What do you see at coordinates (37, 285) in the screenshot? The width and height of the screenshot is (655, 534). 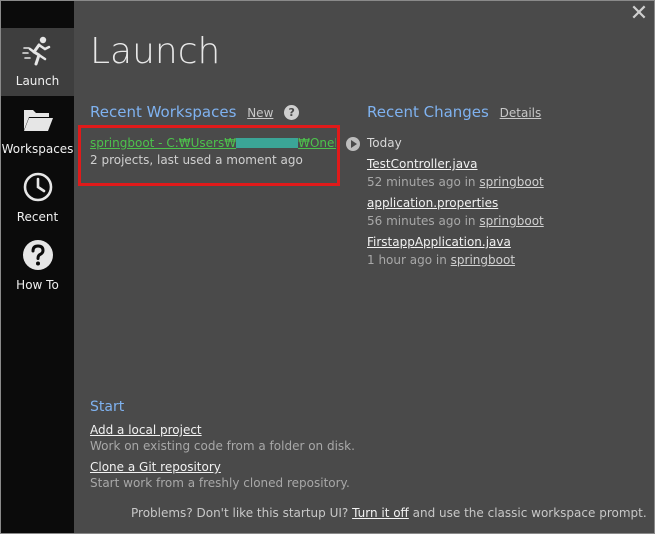 I see `sidebar-item-label: How To` at bounding box center [37, 285].